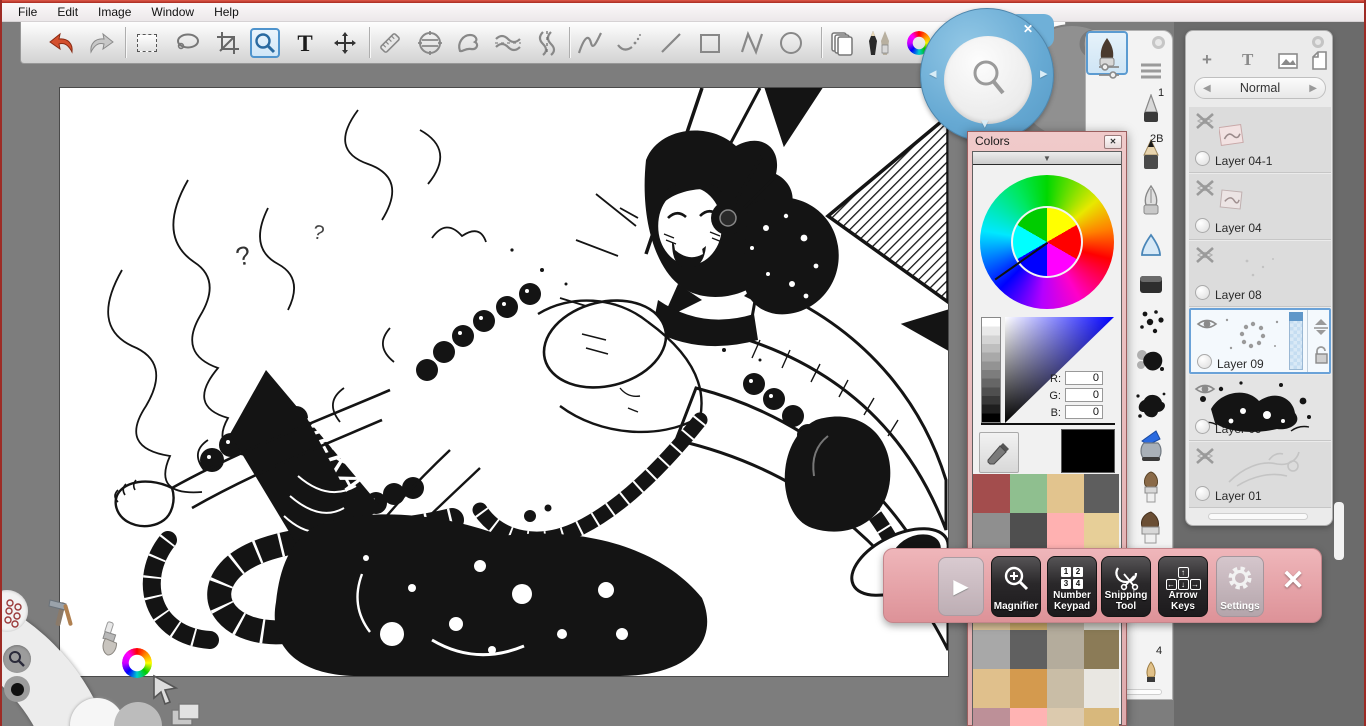 The image size is (1366, 726). What do you see at coordinates (961, 586) in the screenshot?
I see `play-button: ▶` at bounding box center [961, 586].